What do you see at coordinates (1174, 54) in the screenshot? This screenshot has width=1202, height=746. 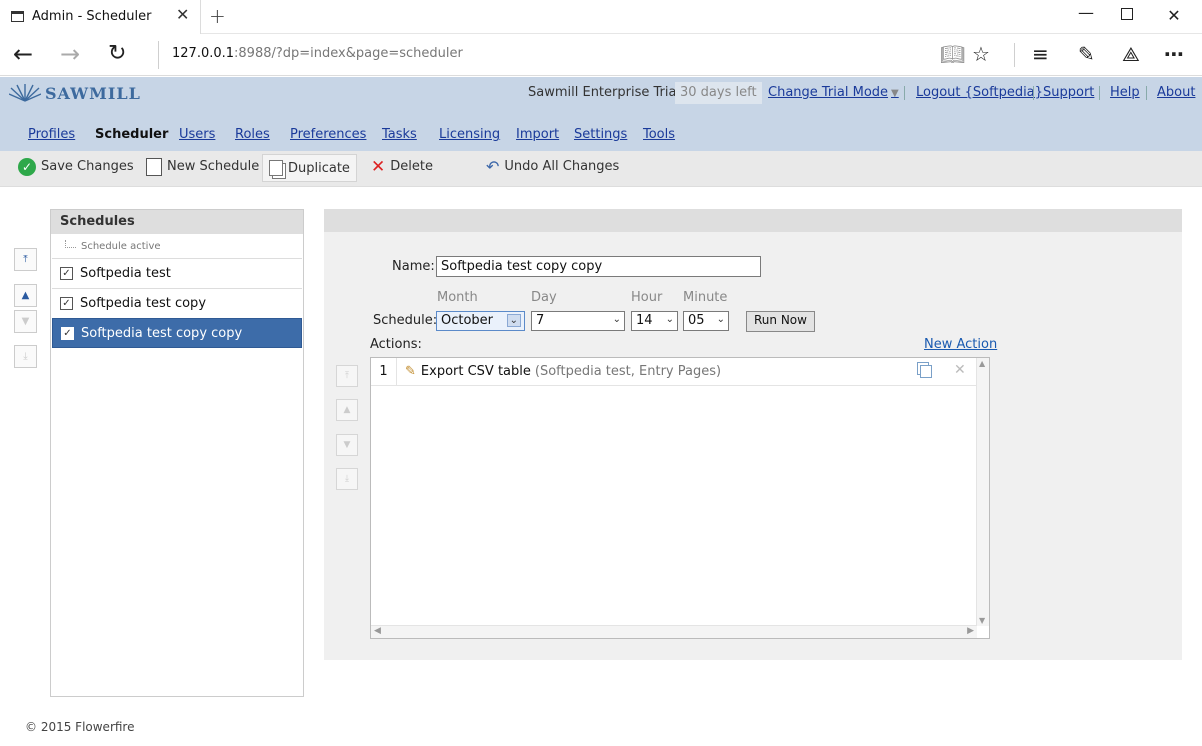 I see `more-icon: ⋯` at bounding box center [1174, 54].